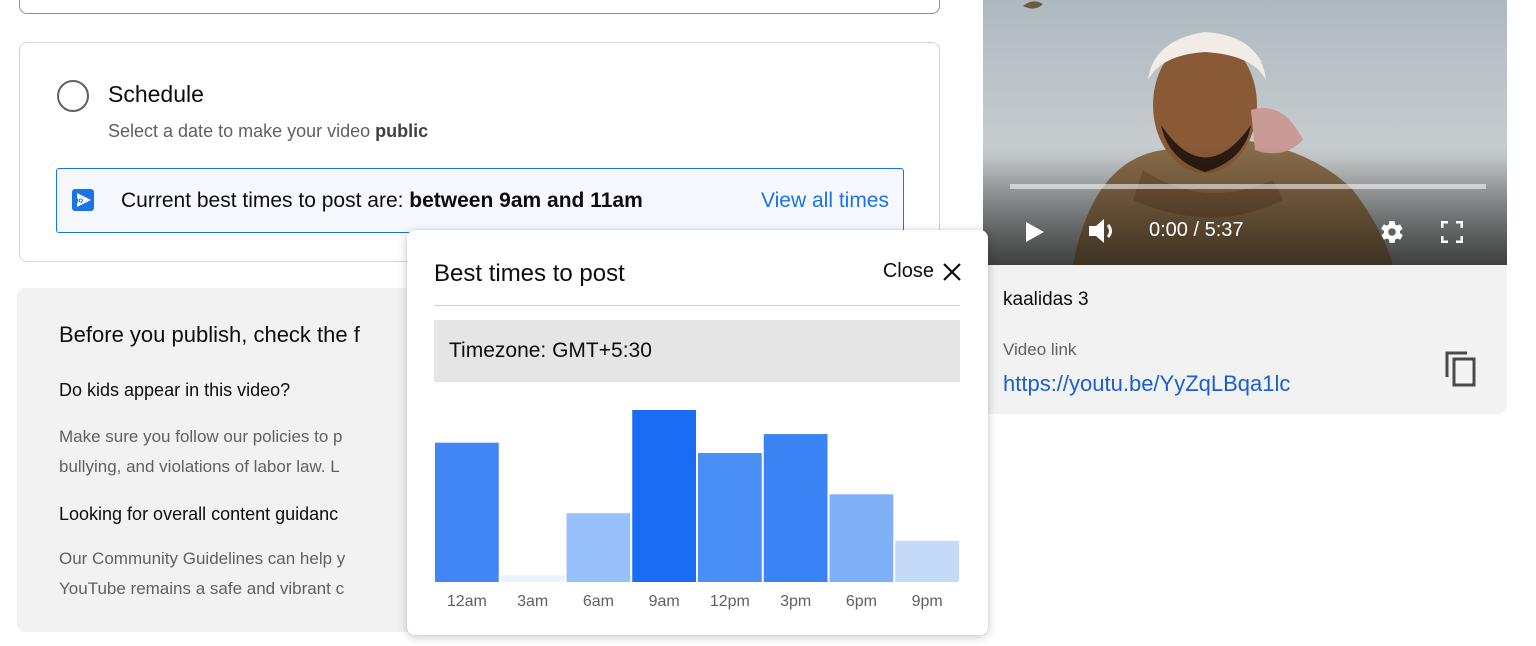 This screenshot has width=1536, height=646. Describe the element at coordinates (80, 202) in the screenshot. I see `svg-text: IQ` at that location.